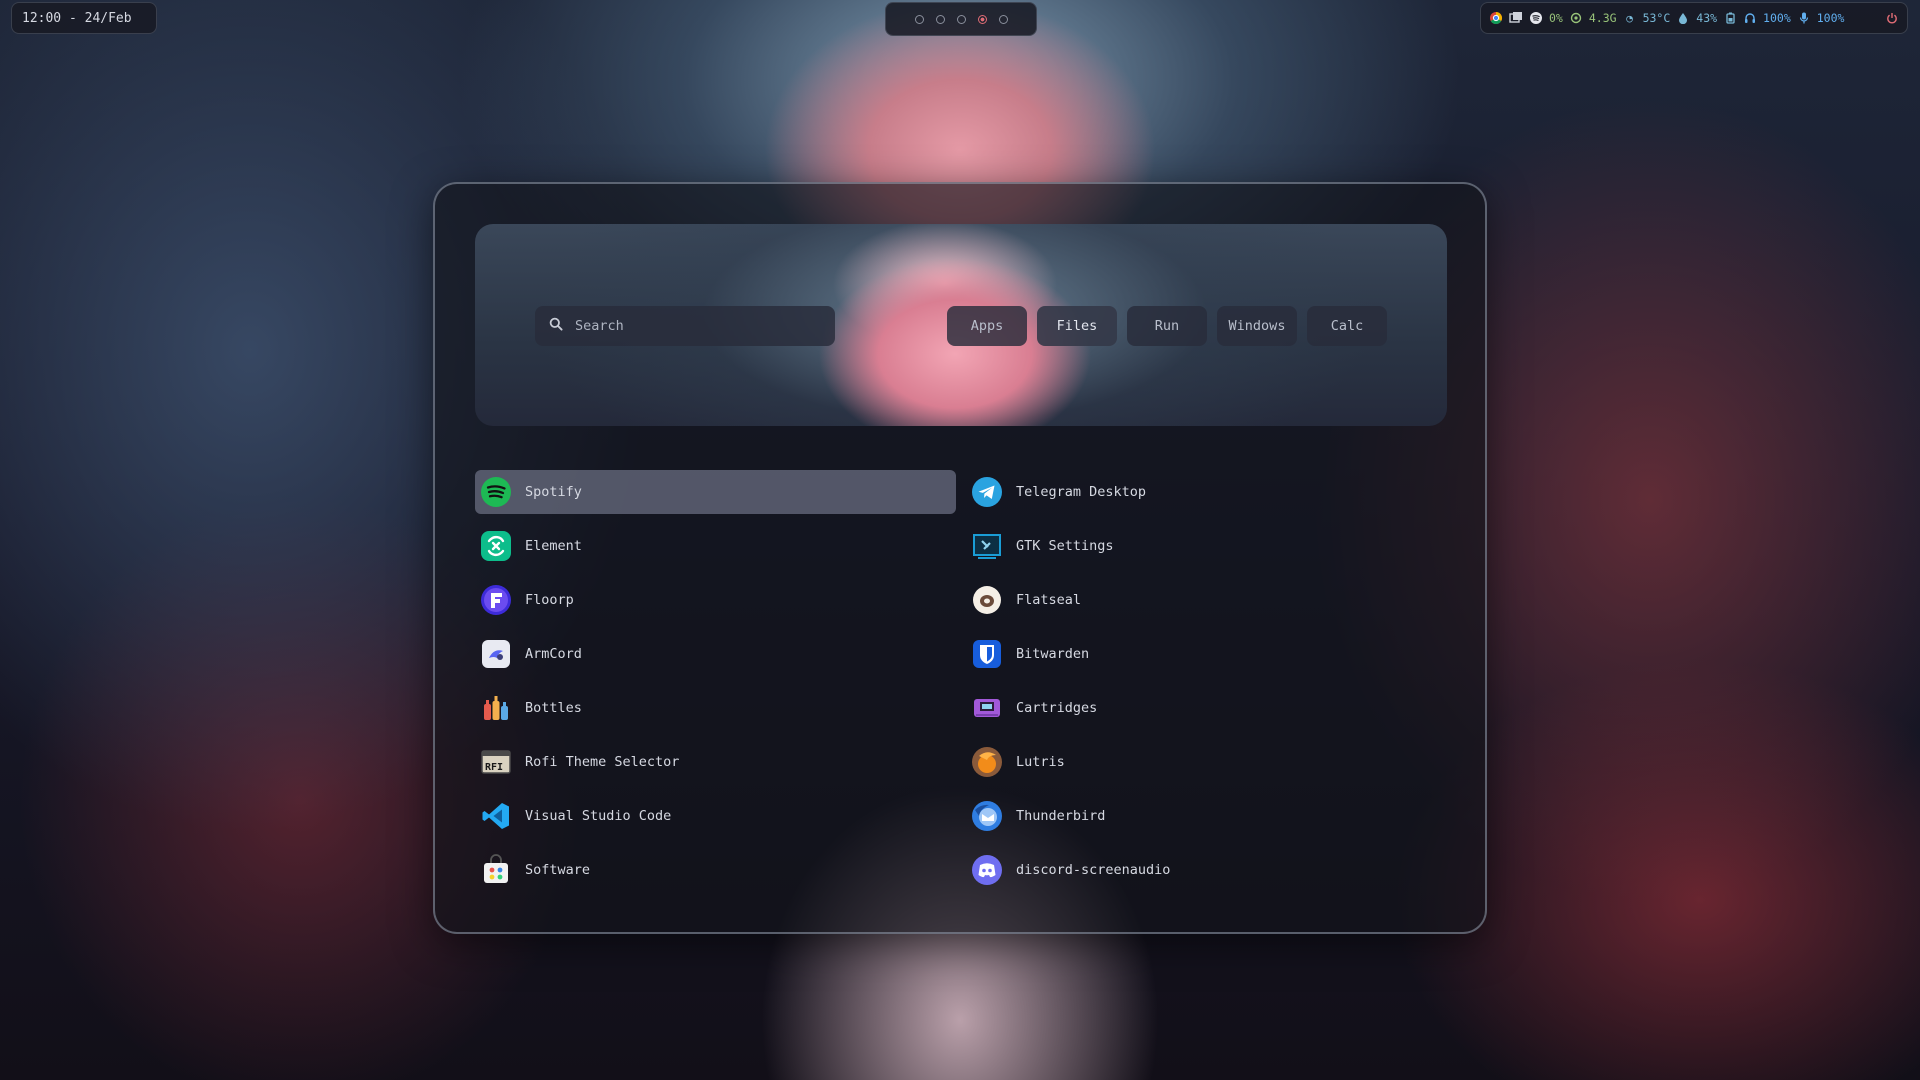 This screenshot has width=1920, height=1080. What do you see at coordinates (1730, 18) in the screenshot?
I see `battery-icon` at bounding box center [1730, 18].